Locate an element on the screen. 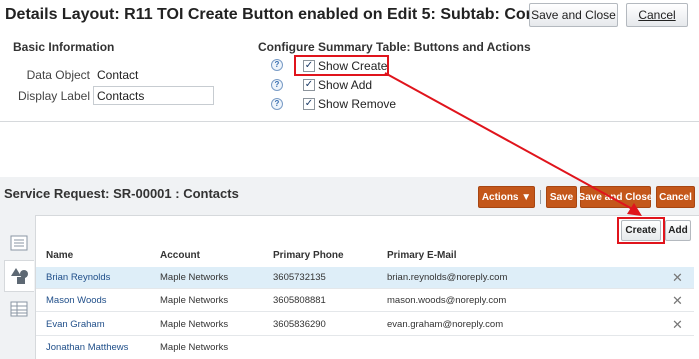 The height and width of the screenshot is (359, 699). column-header-name: Name is located at coordinates (59, 255).